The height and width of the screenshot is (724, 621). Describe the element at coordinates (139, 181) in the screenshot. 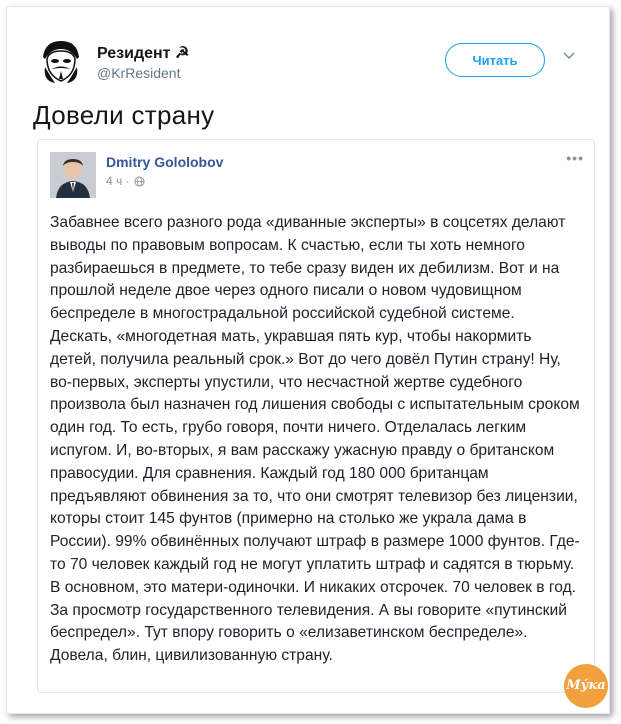

I see `globe-icon` at that location.